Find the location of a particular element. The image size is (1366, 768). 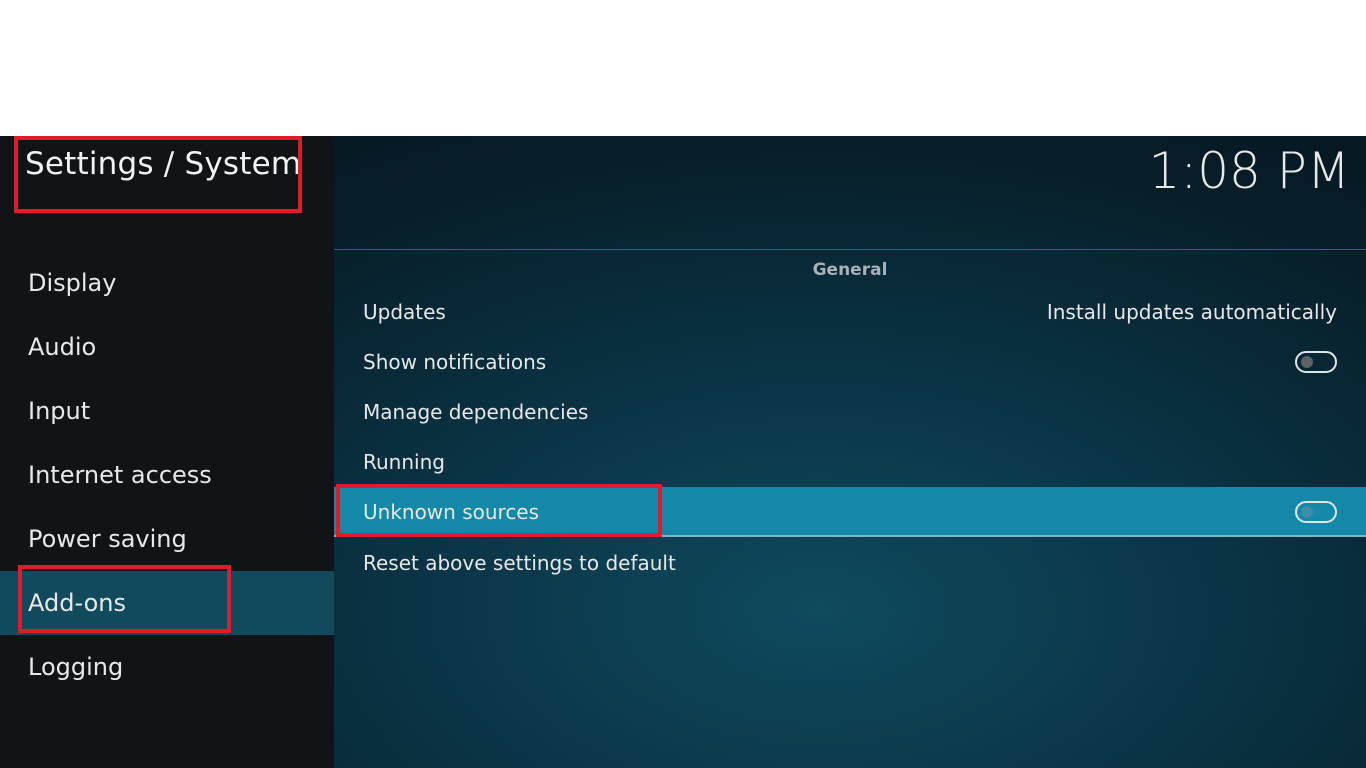

setting-label: Running is located at coordinates (404, 462).